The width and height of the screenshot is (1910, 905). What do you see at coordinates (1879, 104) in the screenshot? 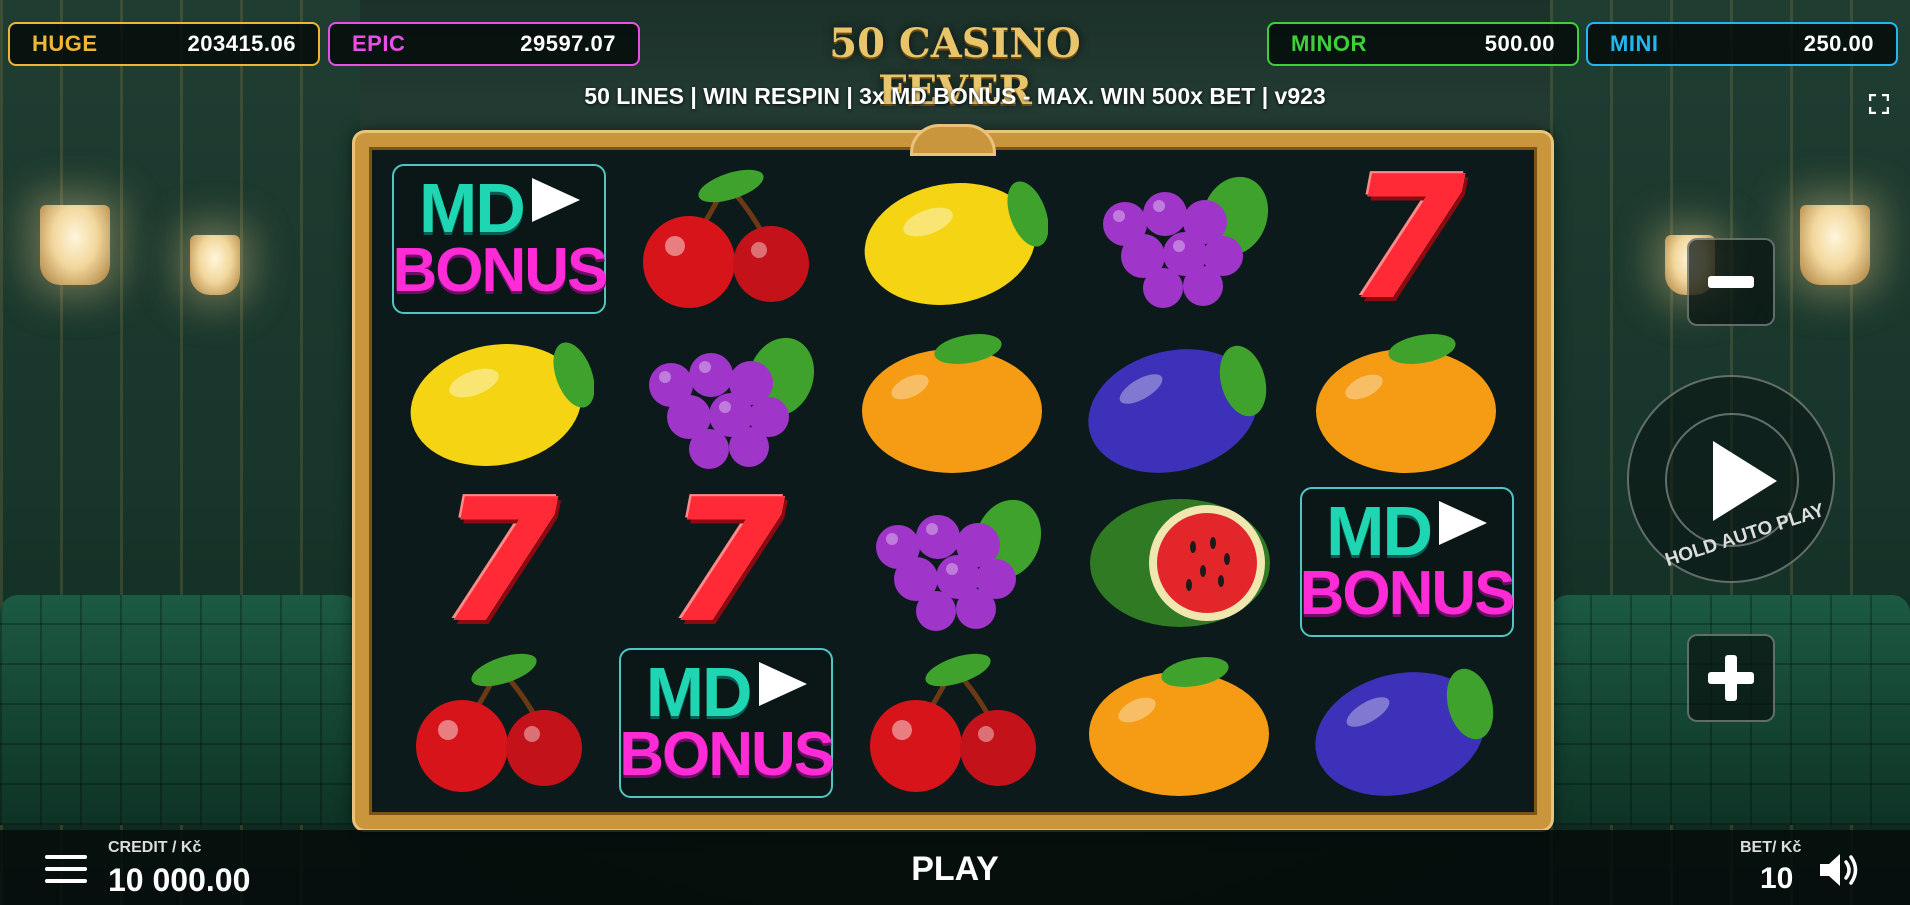
I see `fullscreen-icon` at bounding box center [1879, 104].